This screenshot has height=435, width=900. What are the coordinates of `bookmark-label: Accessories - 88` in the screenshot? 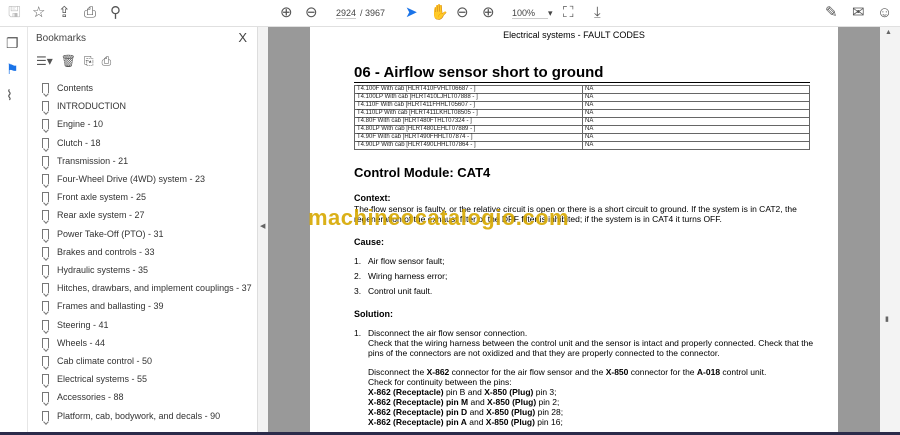 It's located at (90, 397).